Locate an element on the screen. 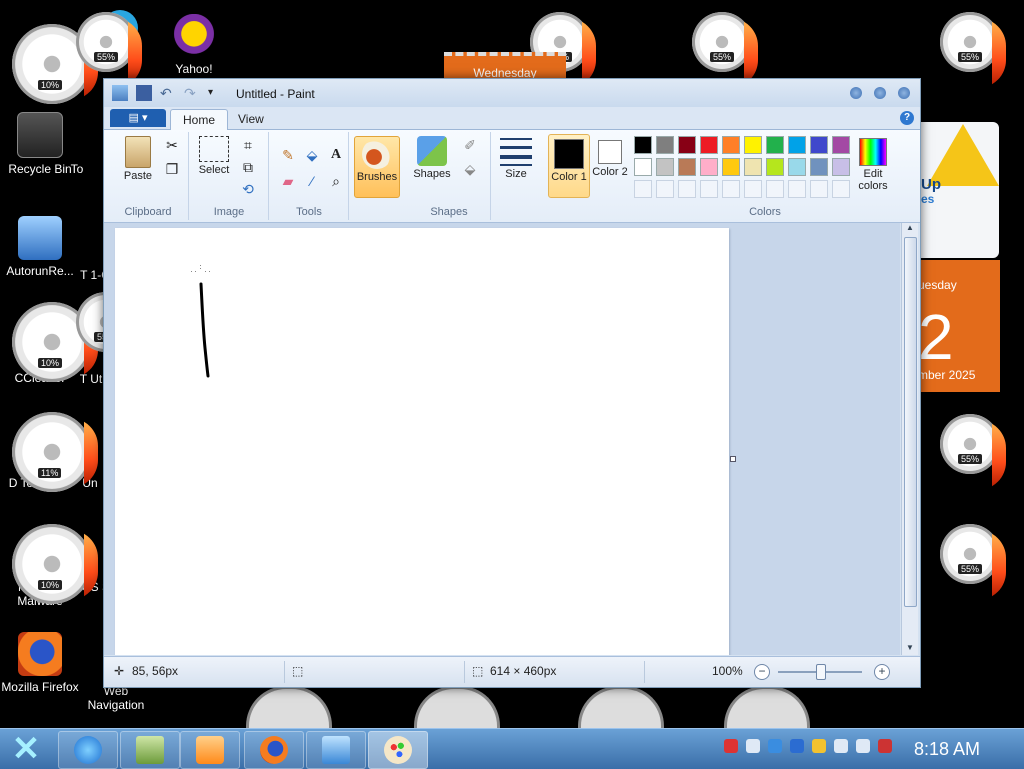  redo-icon: ↷ is located at coordinates (192, 93).